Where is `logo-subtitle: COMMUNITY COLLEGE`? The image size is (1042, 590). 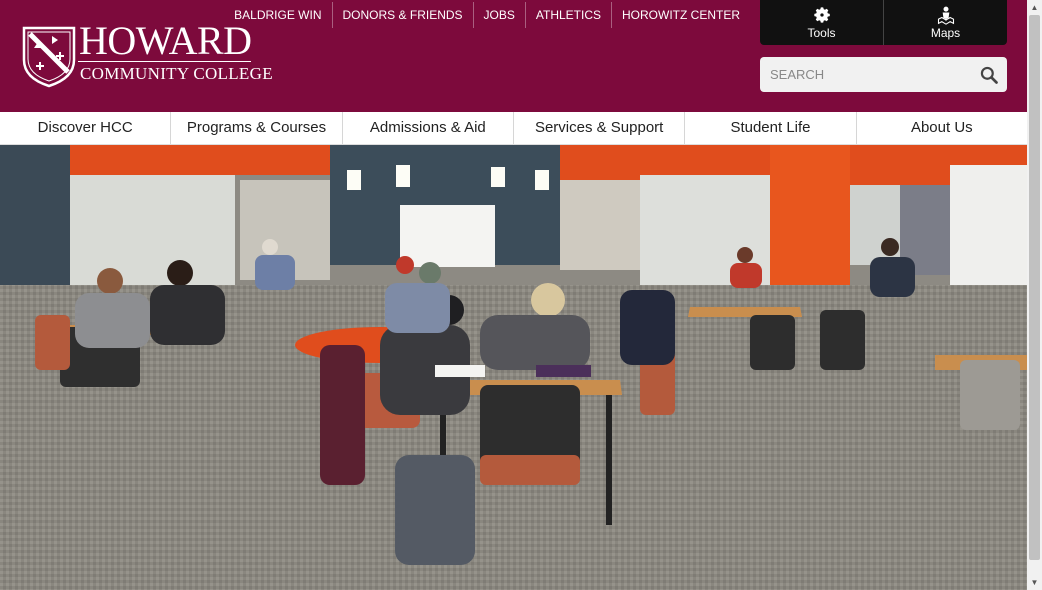
logo-subtitle: COMMUNITY COLLEGE is located at coordinates (176, 73).